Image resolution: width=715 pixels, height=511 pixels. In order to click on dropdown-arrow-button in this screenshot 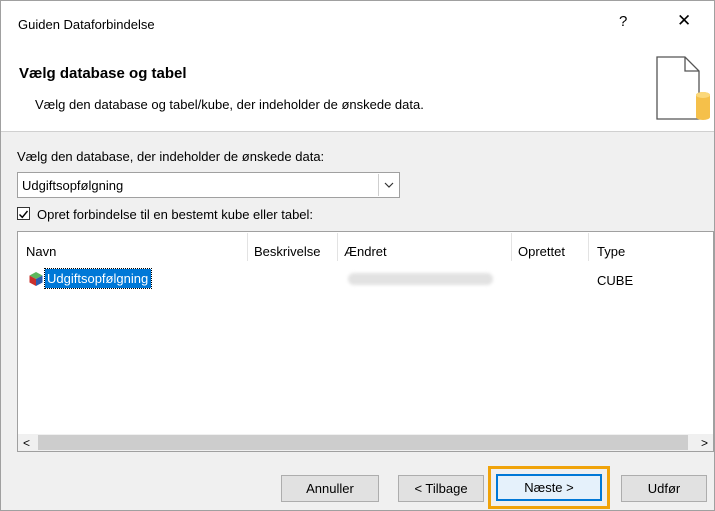, I will do `click(388, 185)`.